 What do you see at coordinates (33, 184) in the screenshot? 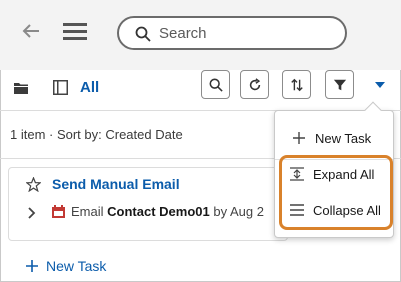
I see `star-icon` at bounding box center [33, 184].